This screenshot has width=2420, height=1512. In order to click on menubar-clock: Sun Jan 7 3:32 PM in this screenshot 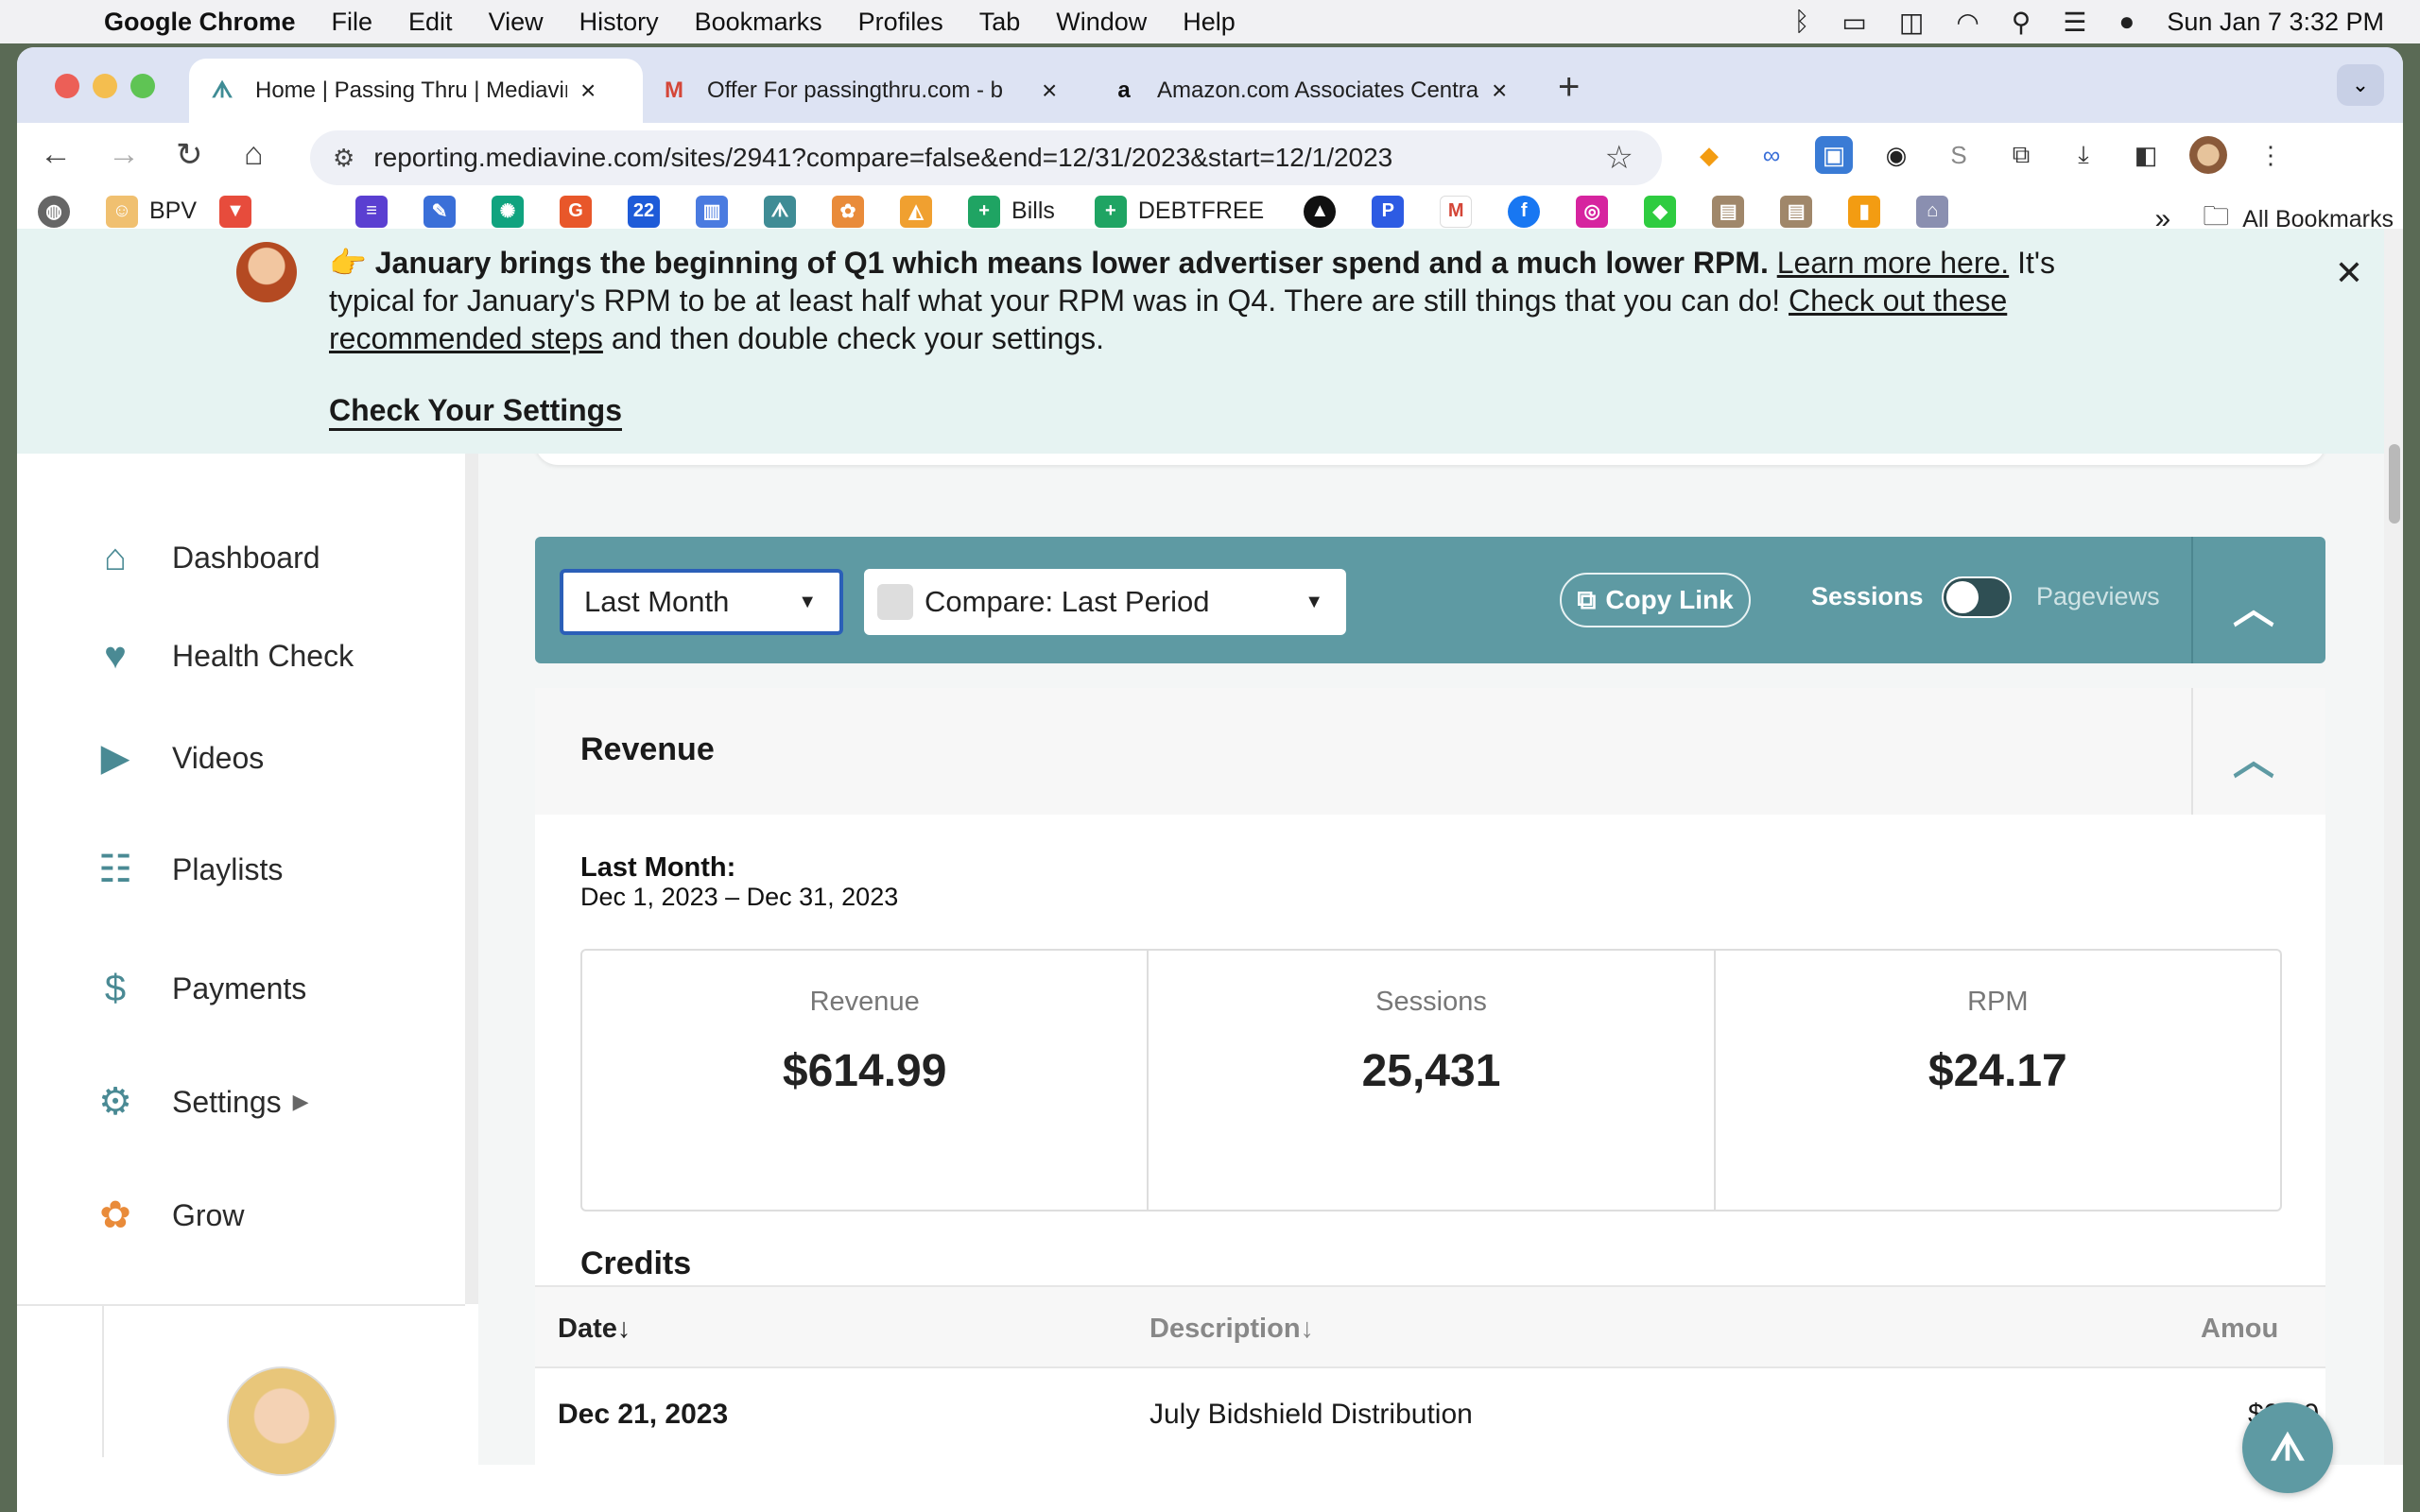, I will do `click(2275, 22)`.